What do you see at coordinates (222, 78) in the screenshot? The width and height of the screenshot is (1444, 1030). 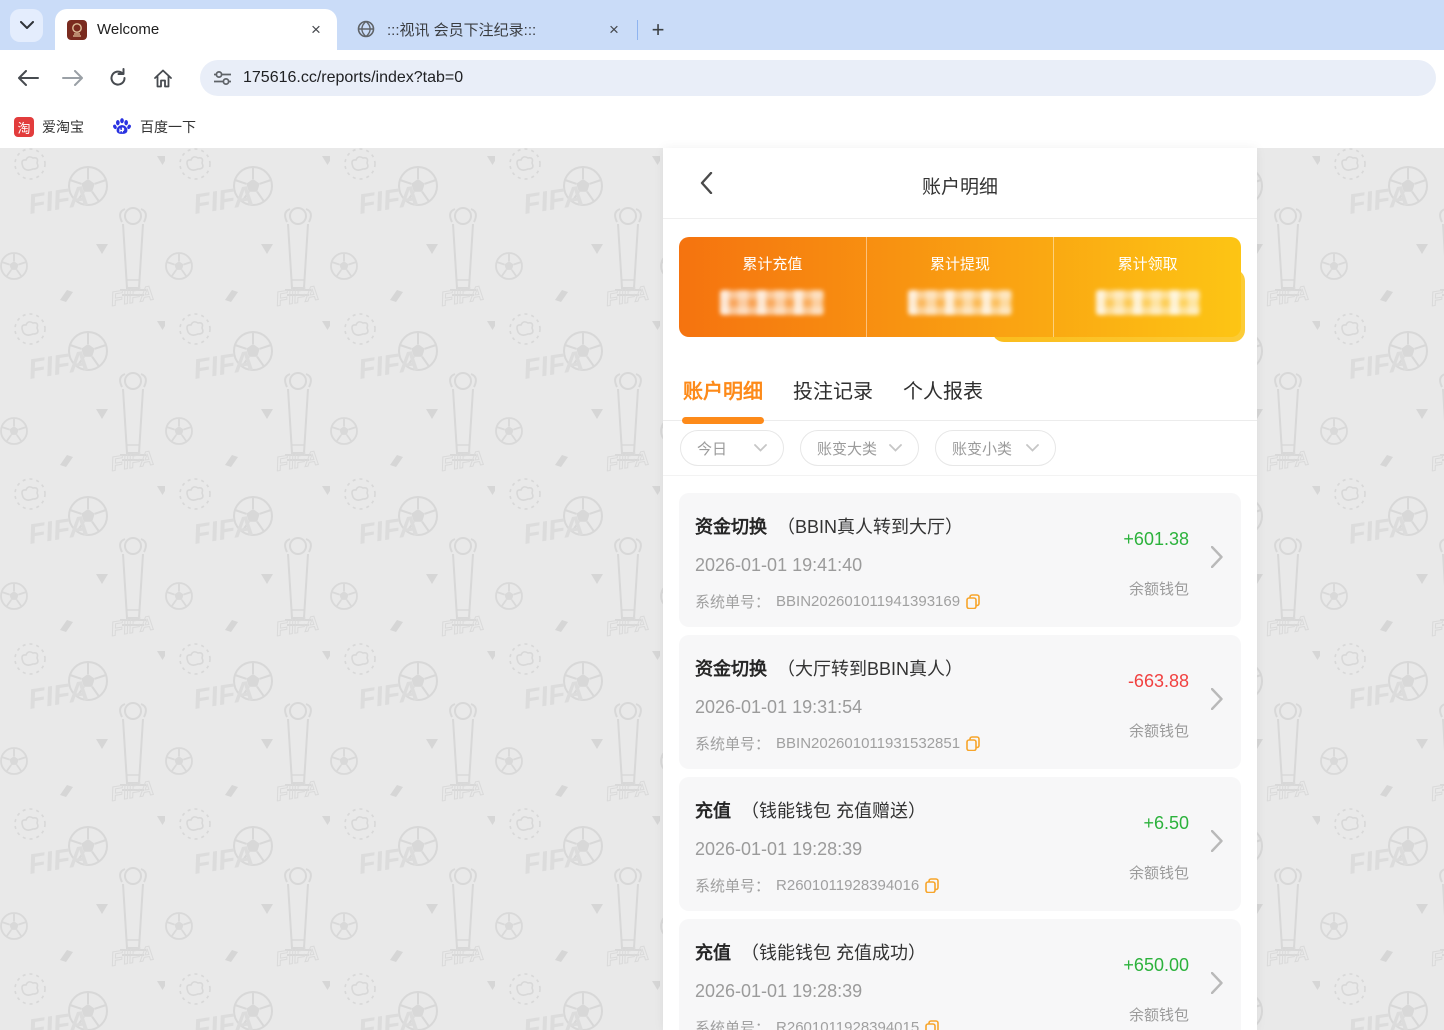 I see `tune-icon` at bounding box center [222, 78].